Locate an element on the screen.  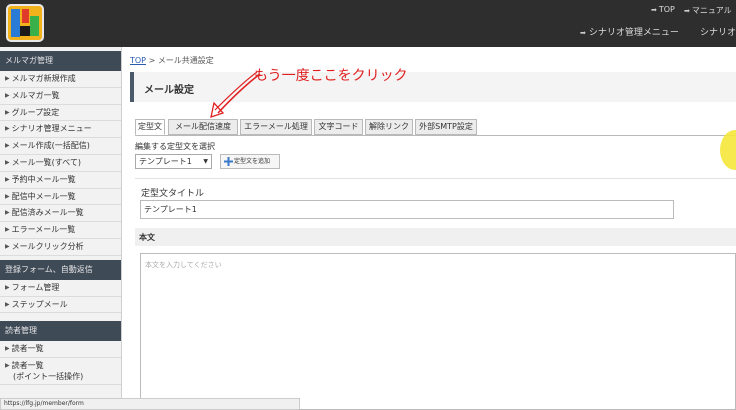
tab-divider is located at coordinates (435, 135).